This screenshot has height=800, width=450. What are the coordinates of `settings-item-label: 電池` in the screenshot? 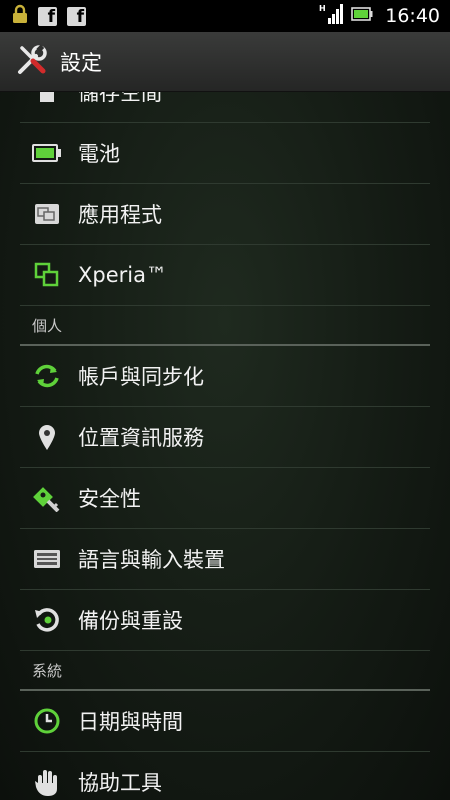 It's located at (99, 154).